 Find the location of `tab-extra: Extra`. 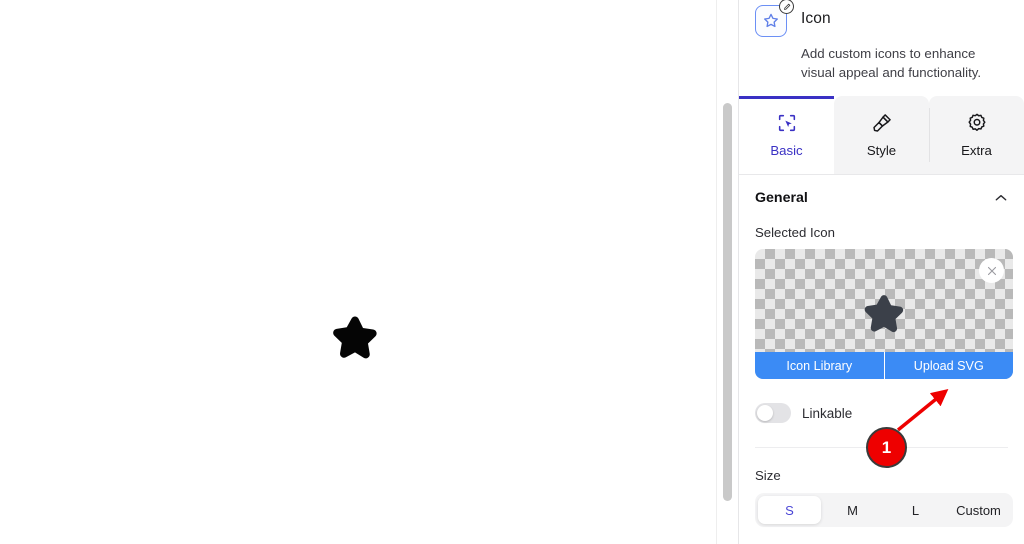

tab-extra: Extra is located at coordinates (976, 135).